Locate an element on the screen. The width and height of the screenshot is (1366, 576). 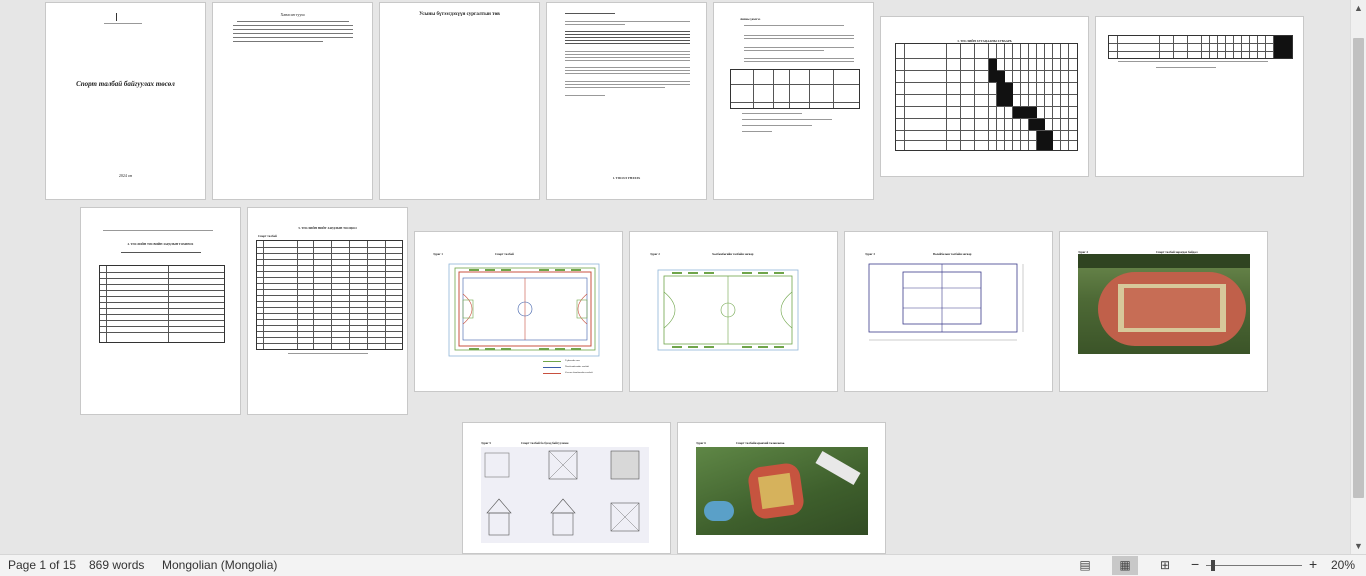
fig2-title: Хөлбөмбөгийн талбайн загвар is located at coordinates (733, 254).